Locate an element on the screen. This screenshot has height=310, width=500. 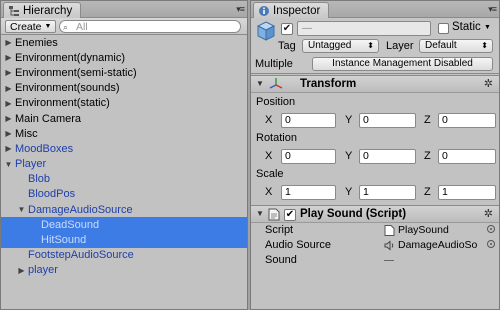
position-x-field: 0 is located at coordinates (308, 120).